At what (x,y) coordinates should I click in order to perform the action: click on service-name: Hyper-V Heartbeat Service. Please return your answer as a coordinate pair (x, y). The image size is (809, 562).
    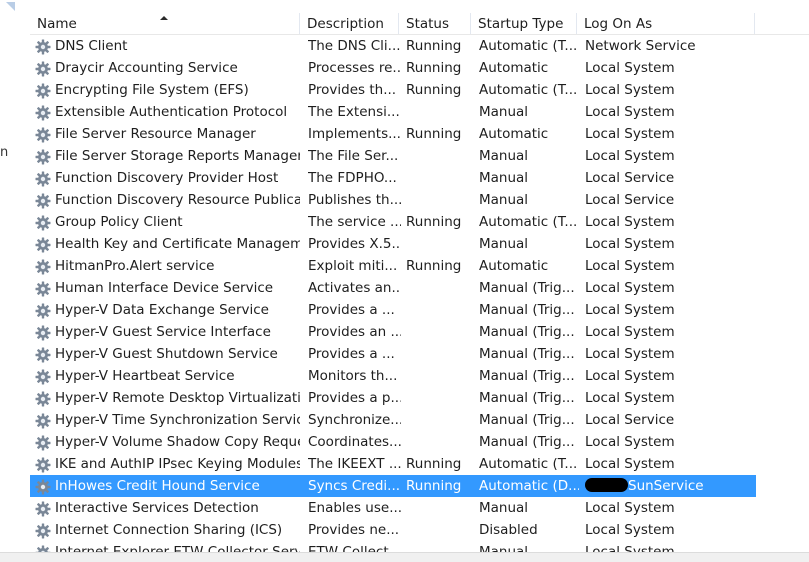
    Looking at the image, I should click on (145, 376).